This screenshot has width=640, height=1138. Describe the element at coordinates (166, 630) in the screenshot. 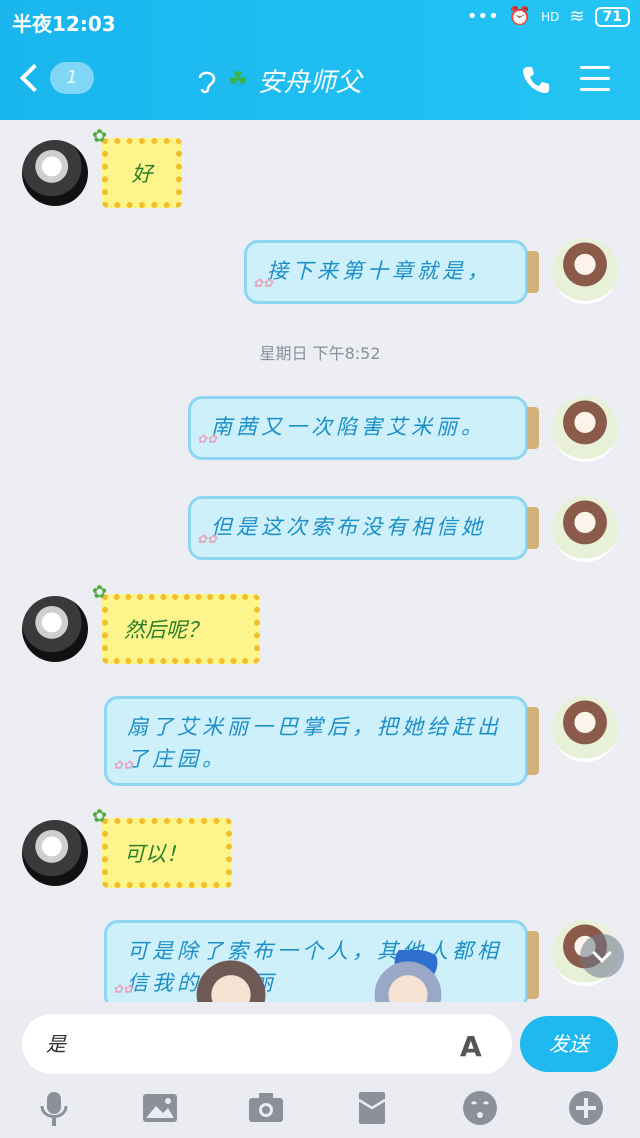

I see `message-text: 然后呢？` at that location.